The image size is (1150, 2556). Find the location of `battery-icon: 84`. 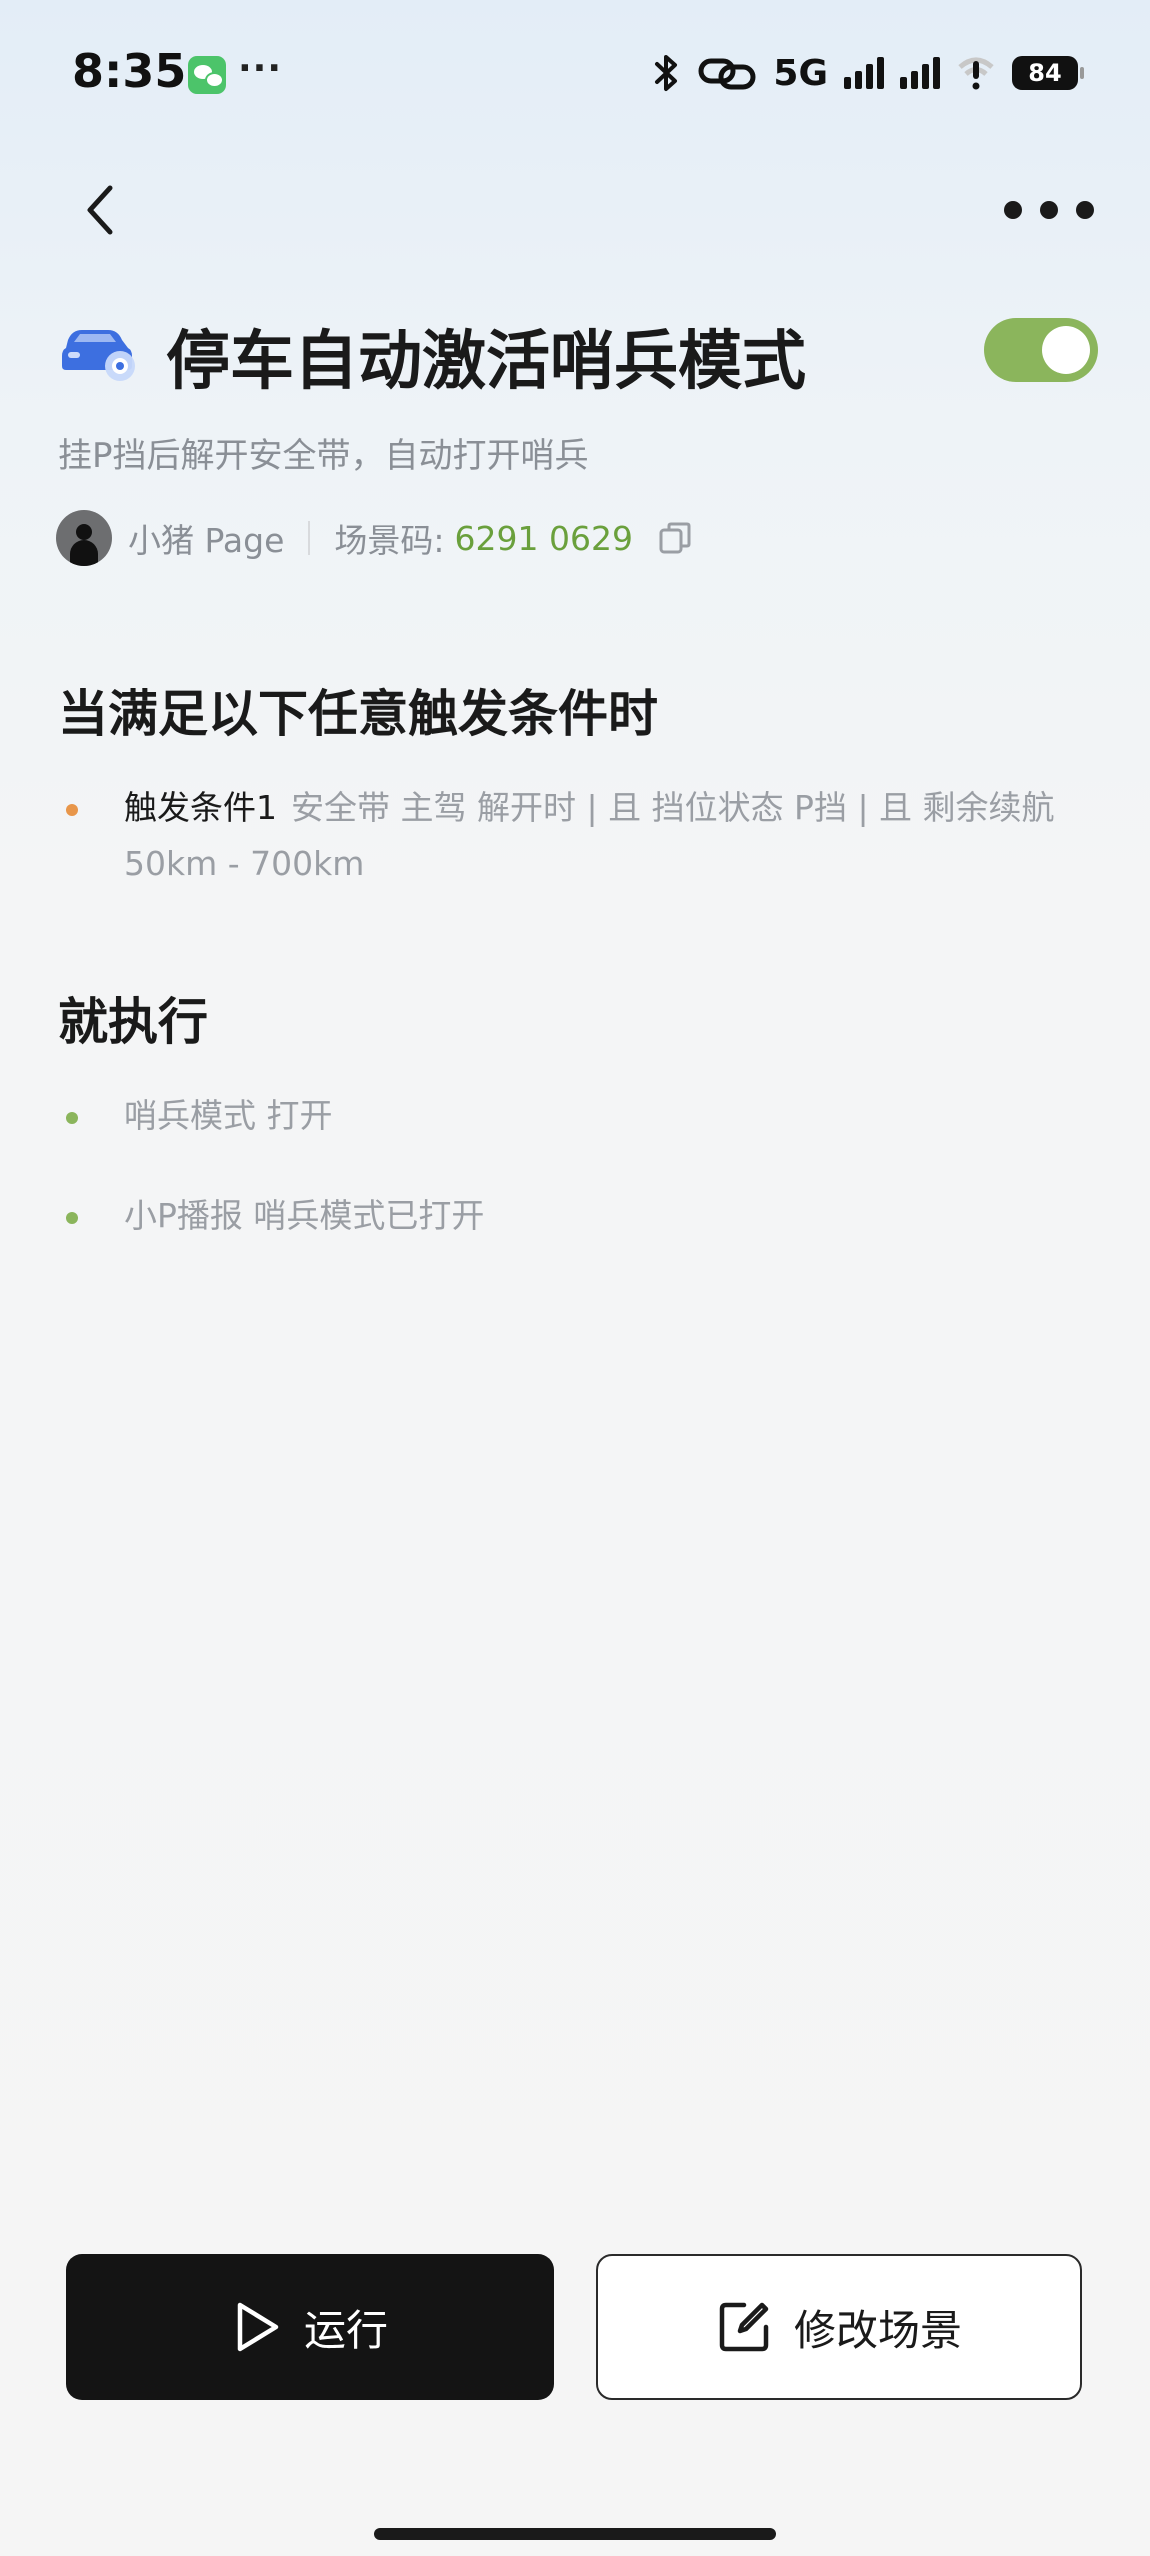

battery-icon: 84 is located at coordinates (1048, 73).